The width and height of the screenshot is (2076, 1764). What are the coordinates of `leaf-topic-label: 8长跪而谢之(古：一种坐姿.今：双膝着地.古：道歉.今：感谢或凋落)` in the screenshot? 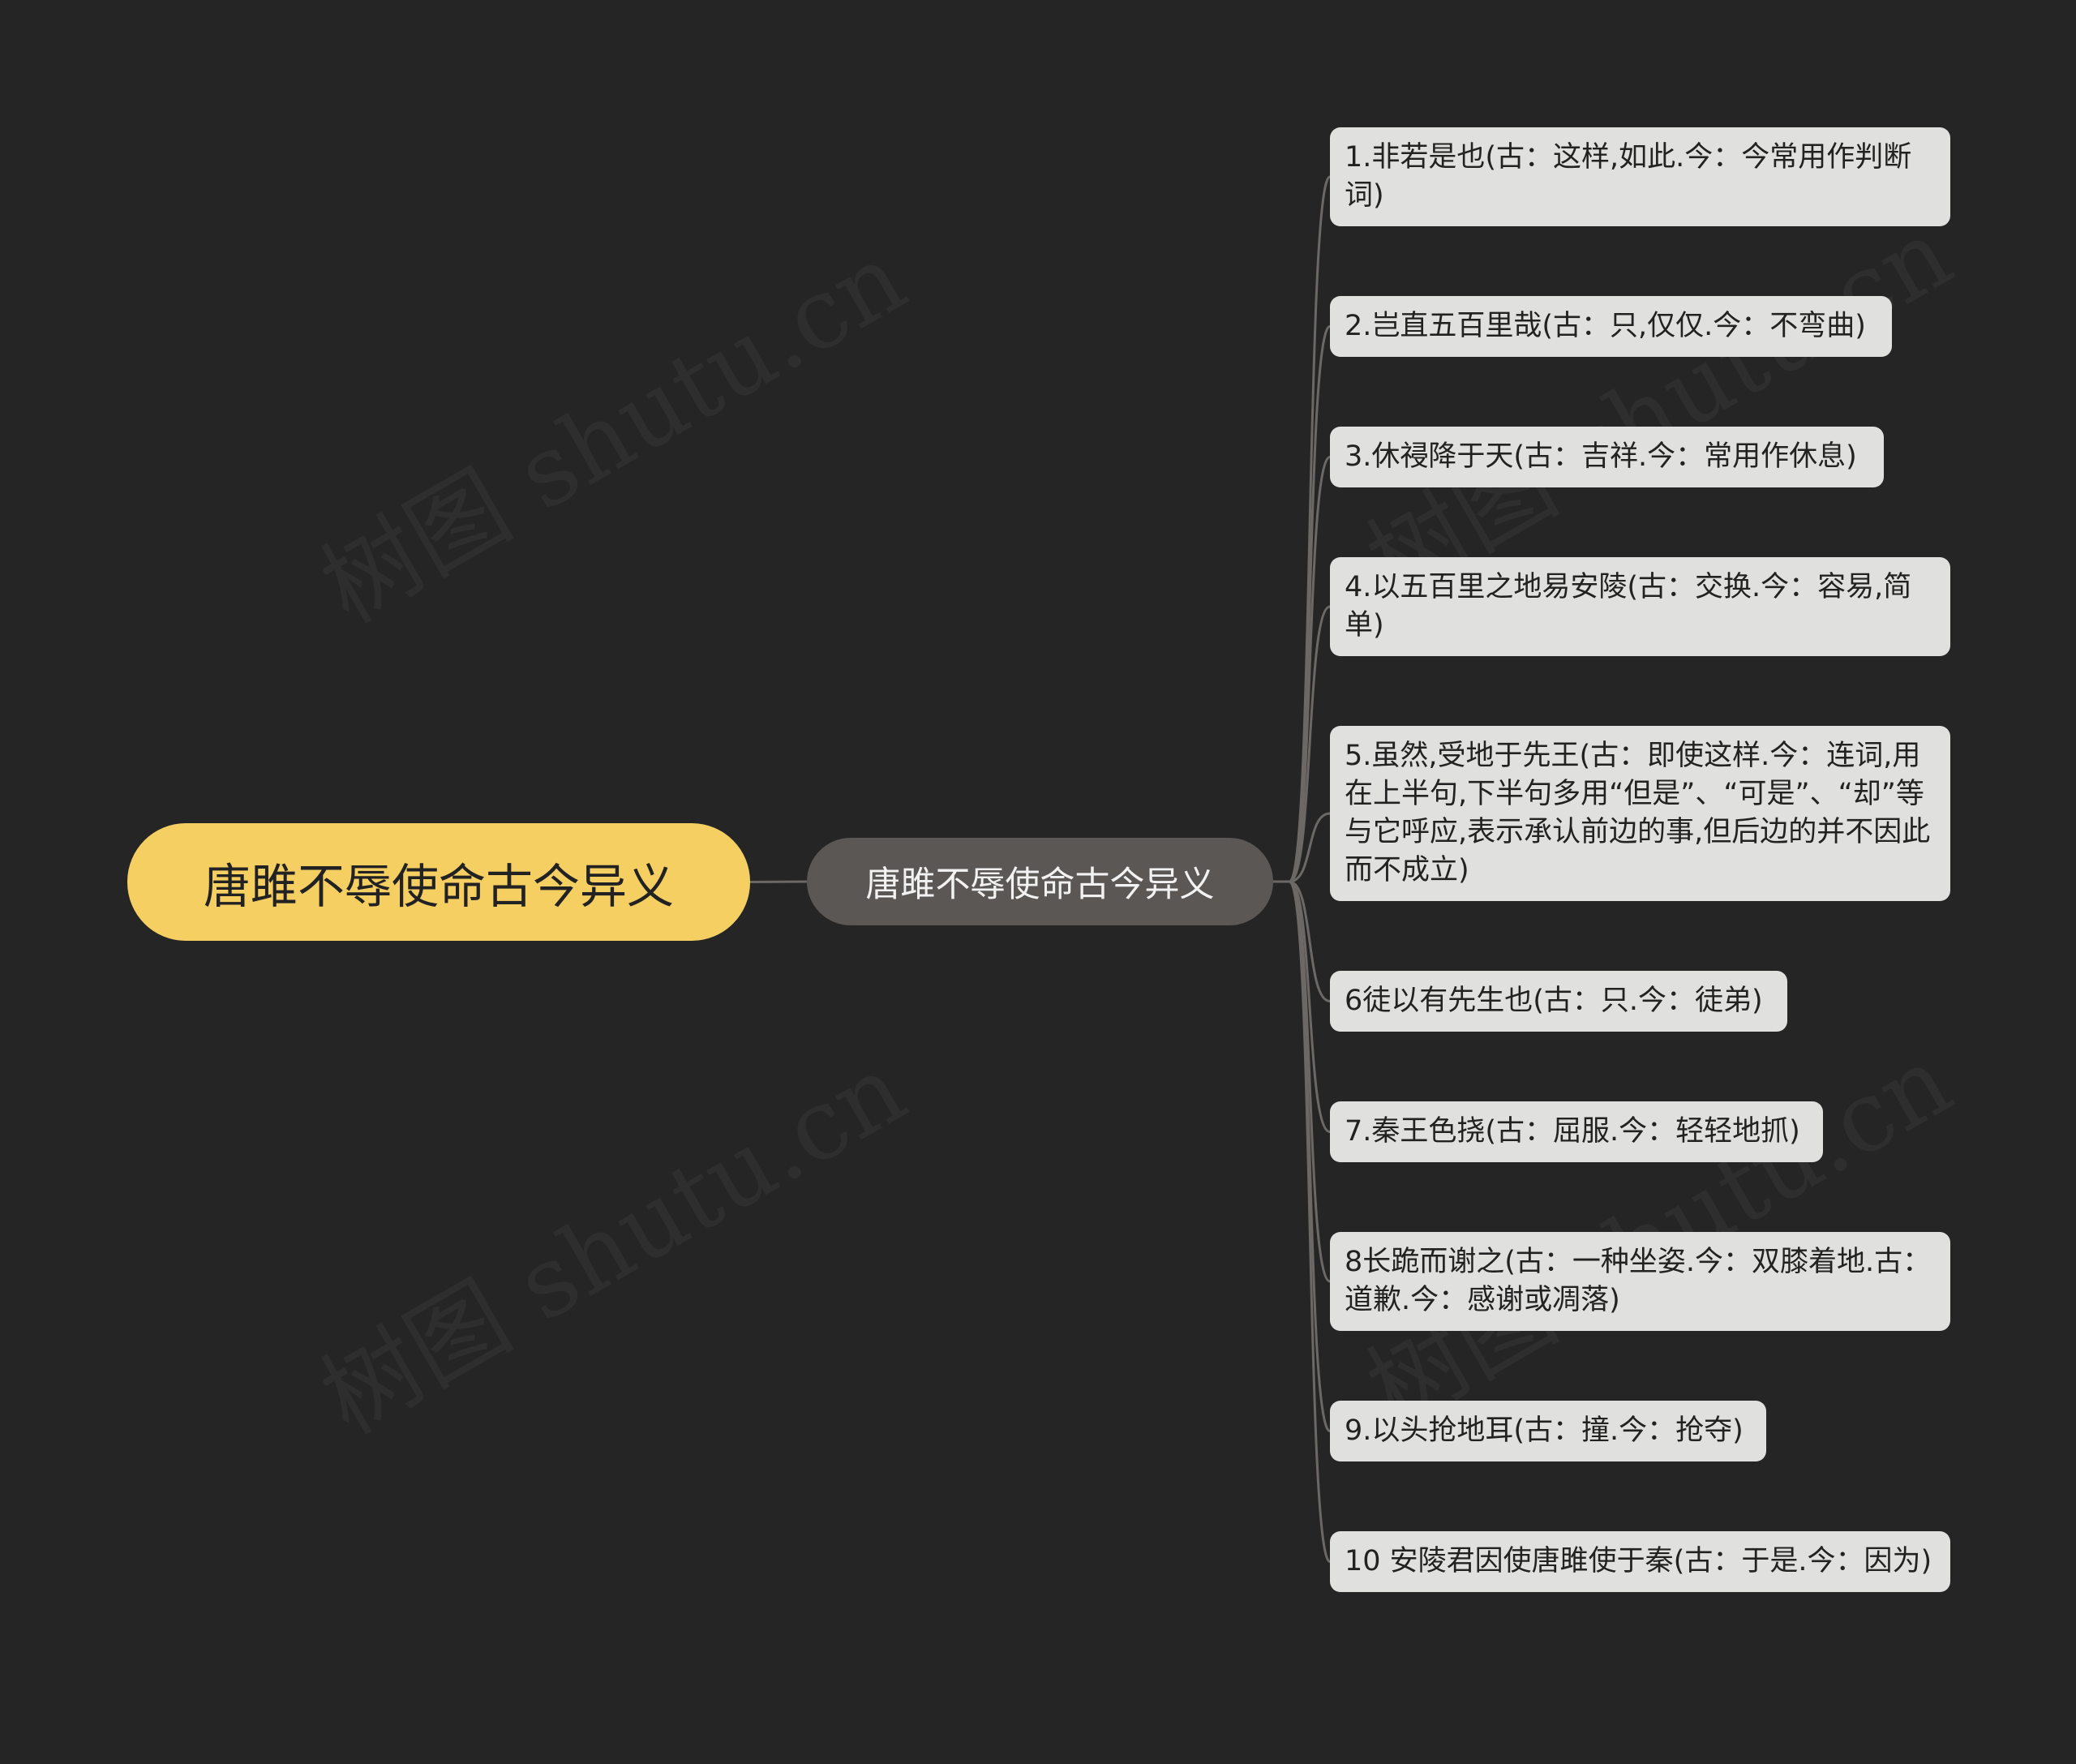 It's located at (1638, 1281).